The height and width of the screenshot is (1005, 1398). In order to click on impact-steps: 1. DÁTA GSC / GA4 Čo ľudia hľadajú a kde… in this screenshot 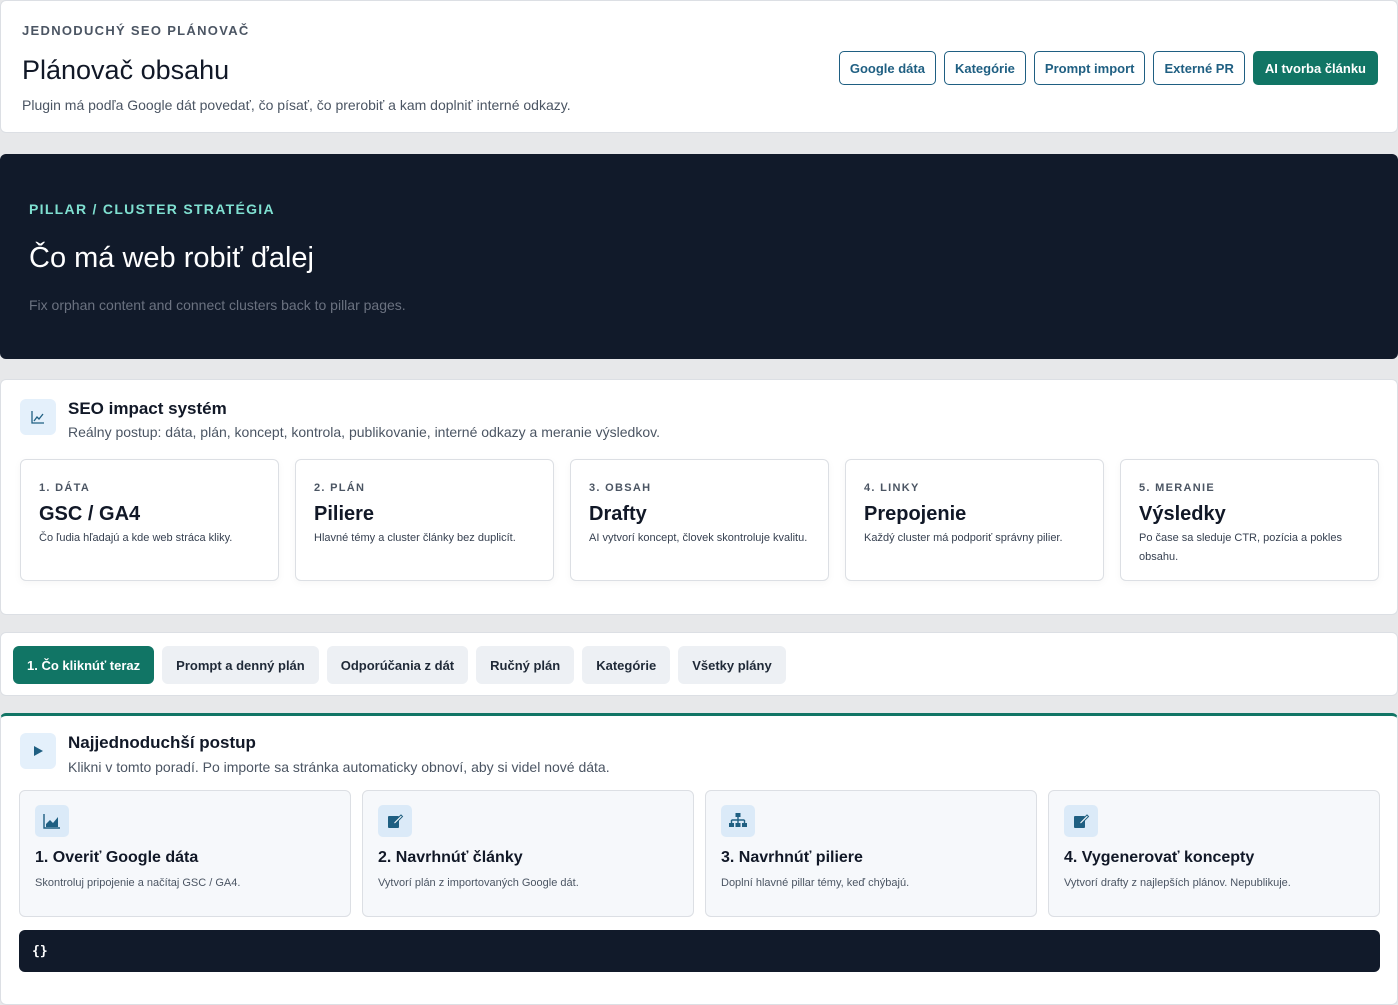, I will do `click(699, 520)`.